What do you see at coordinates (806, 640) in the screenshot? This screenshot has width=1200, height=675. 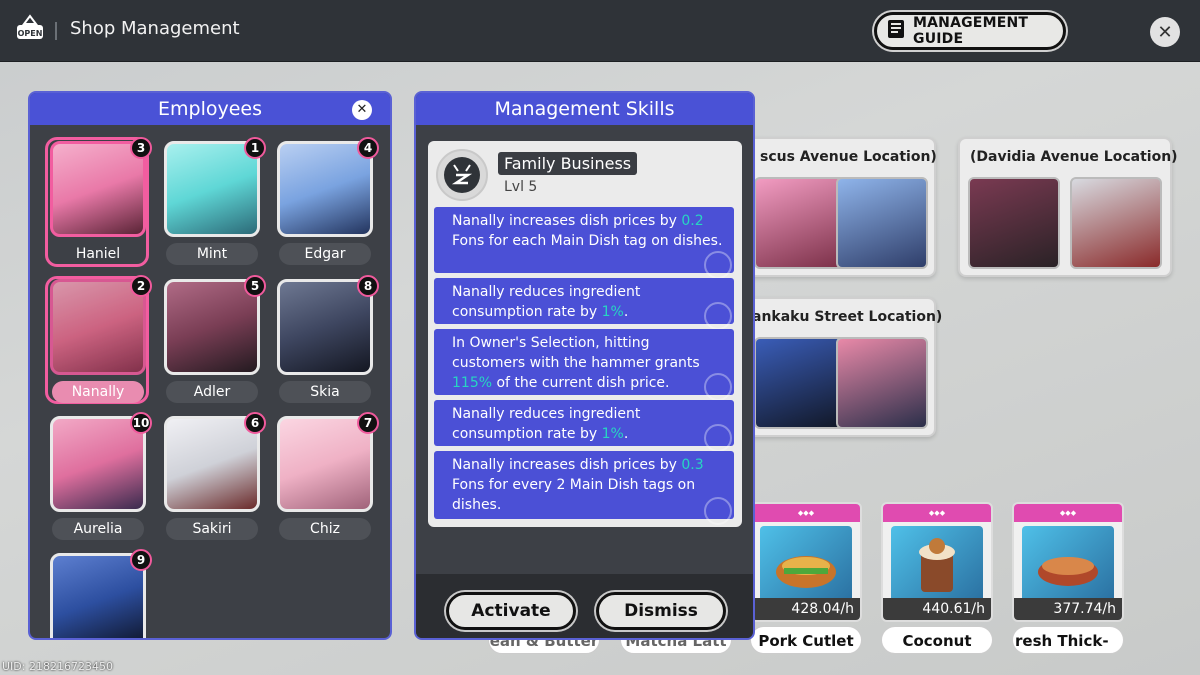 I see `product-name: Pork Cutlet` at bounding box center [806, 640].